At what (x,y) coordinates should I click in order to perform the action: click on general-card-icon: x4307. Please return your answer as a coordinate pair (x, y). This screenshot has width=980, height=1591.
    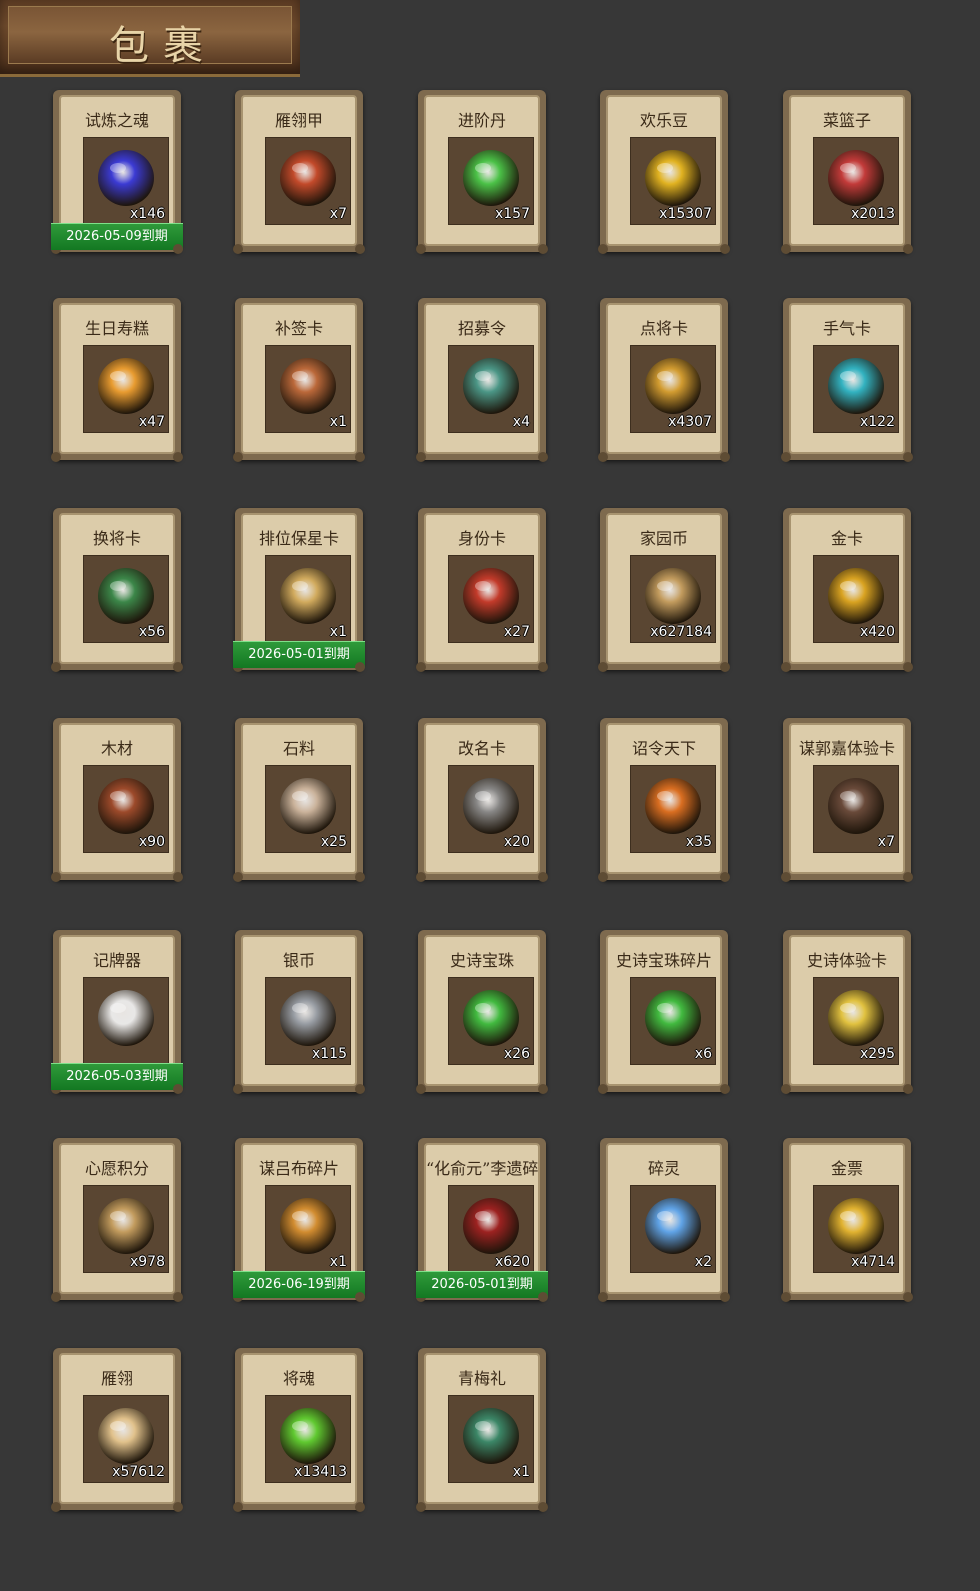
    Looking at the image, I should click on (673, 389).